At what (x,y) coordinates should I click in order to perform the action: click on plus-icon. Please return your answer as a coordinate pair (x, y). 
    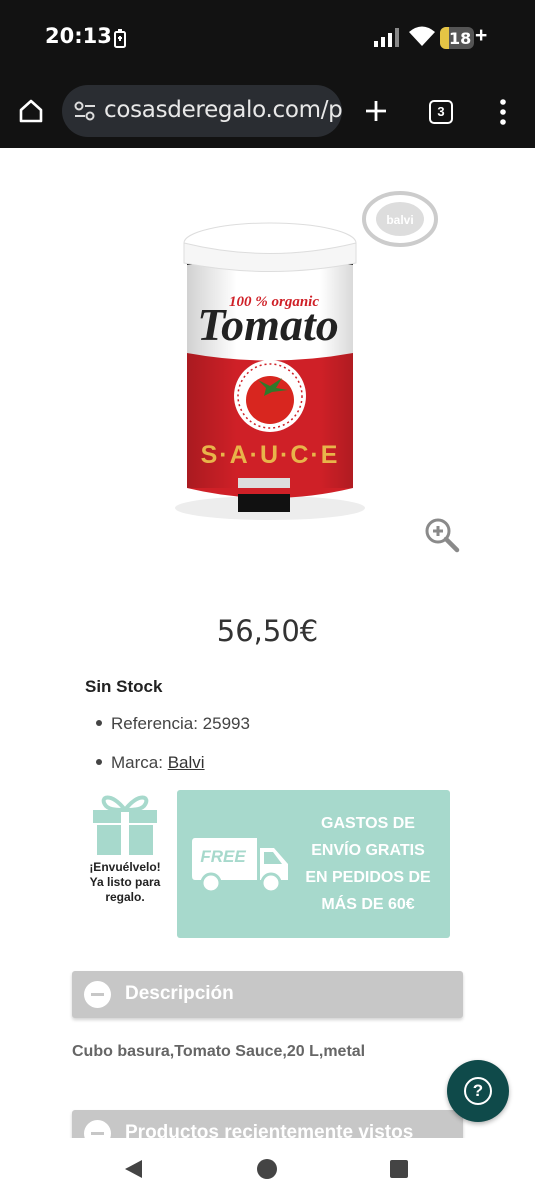
    Looking at the image, I should click on (376, 111).